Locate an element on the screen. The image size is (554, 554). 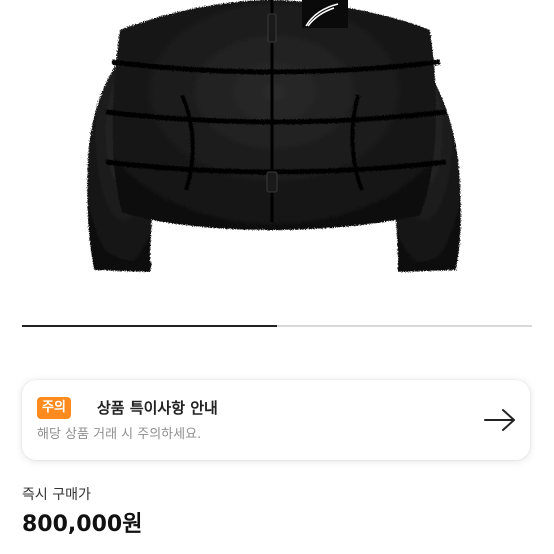
notice-description: 해당 상품 거래 시 주의하세요. is located at coordinates (119, 434).